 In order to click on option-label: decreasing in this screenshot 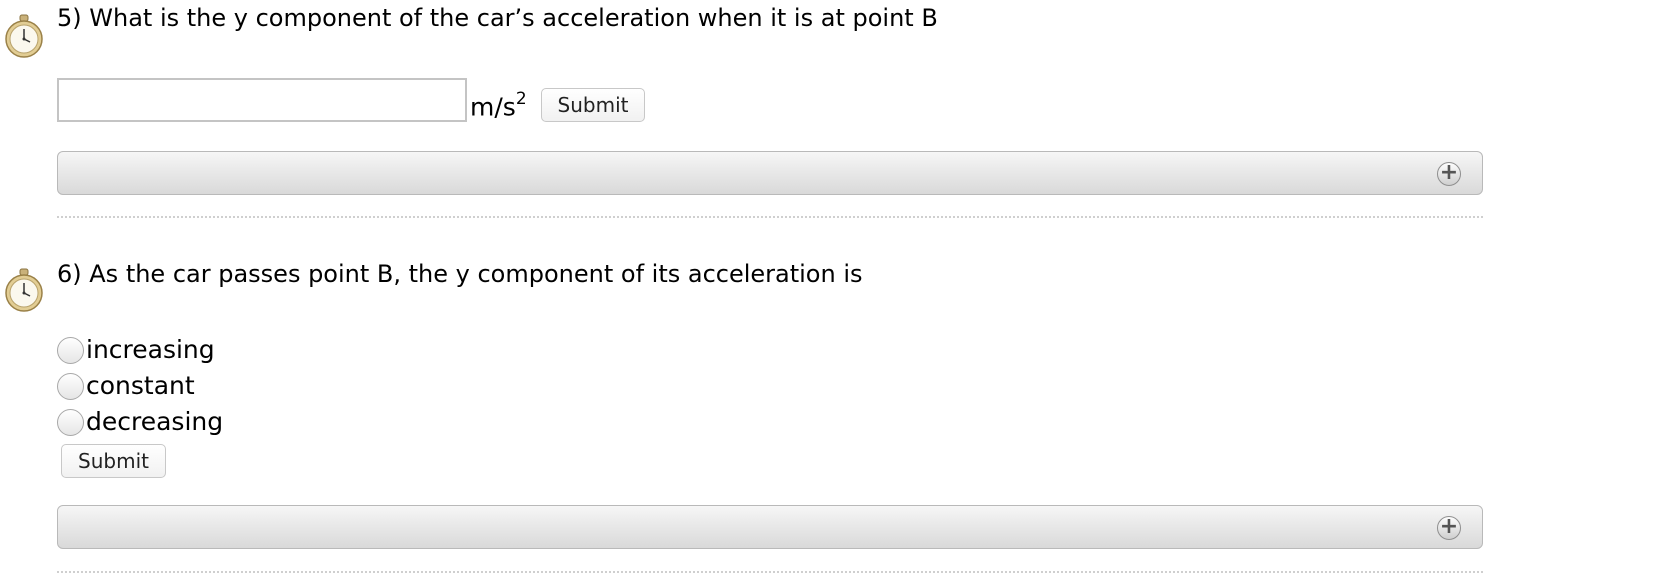, I will do `click(155, 421)`.